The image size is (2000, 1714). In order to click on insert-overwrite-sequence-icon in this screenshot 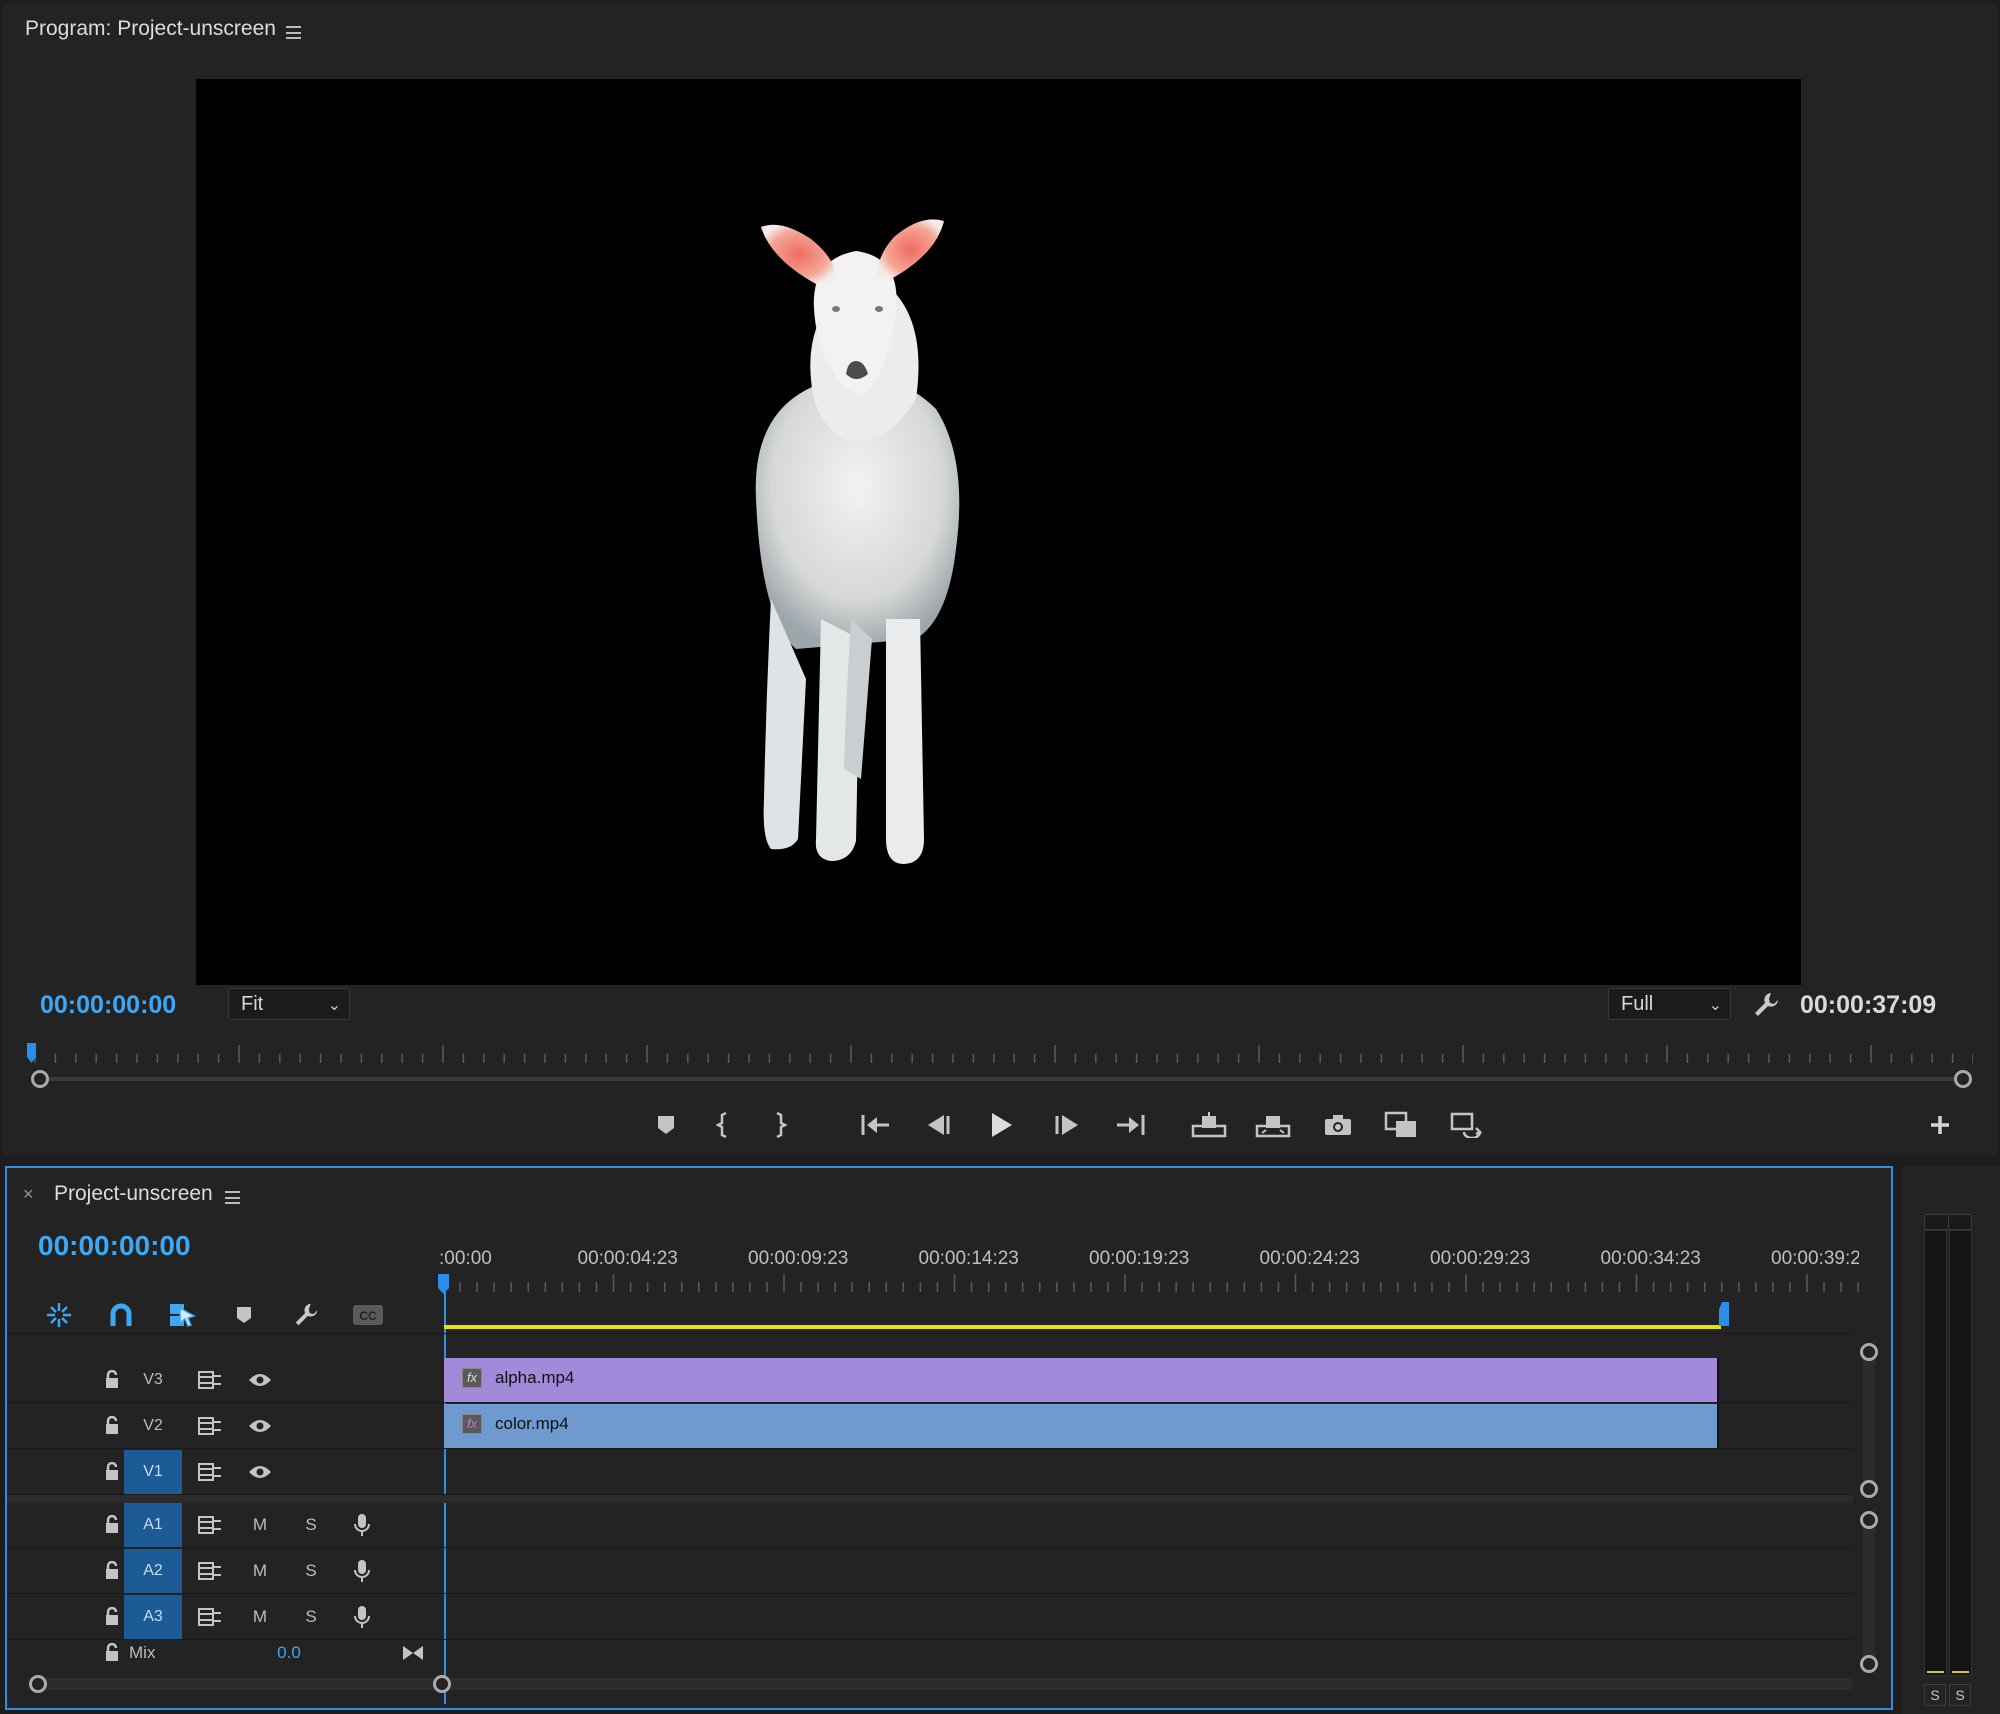, I will do `click(59, 1315)`.